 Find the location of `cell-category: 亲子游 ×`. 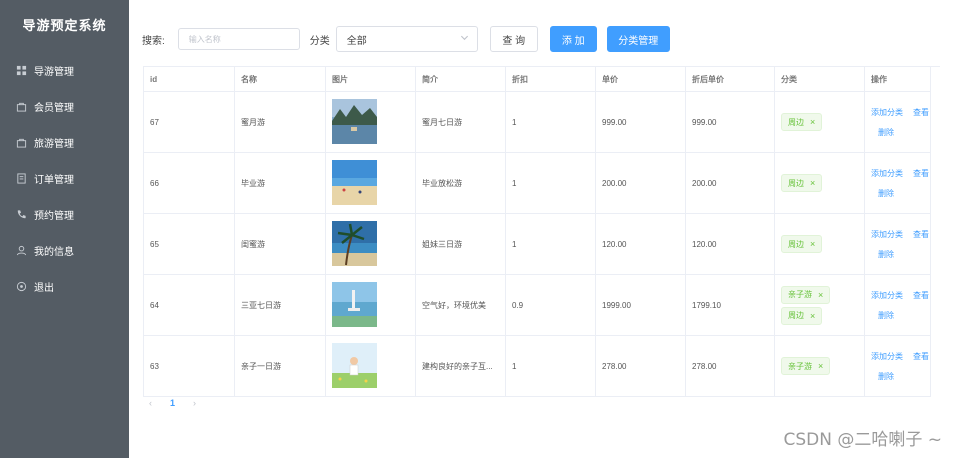

cell-category: 亲子游 × is located at coordinates (820, 366).